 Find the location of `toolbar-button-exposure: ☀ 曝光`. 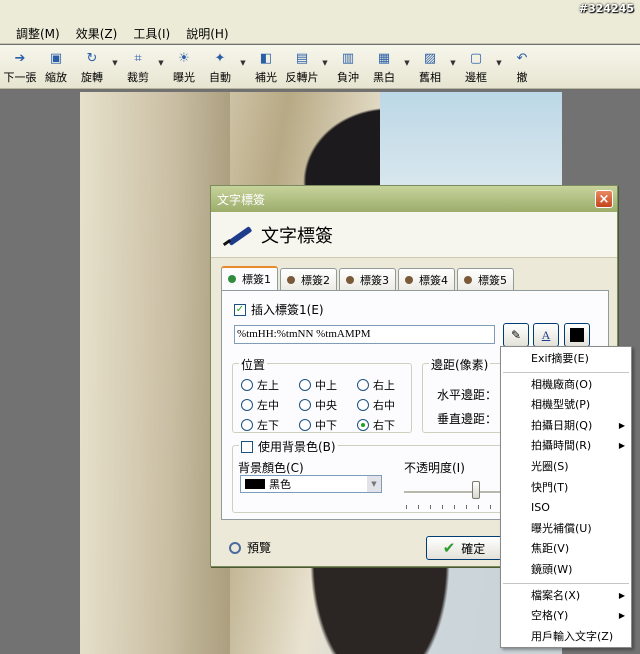

toolbar-button-exposure: ☀ 曝光 is located at coordinates (184, 65).